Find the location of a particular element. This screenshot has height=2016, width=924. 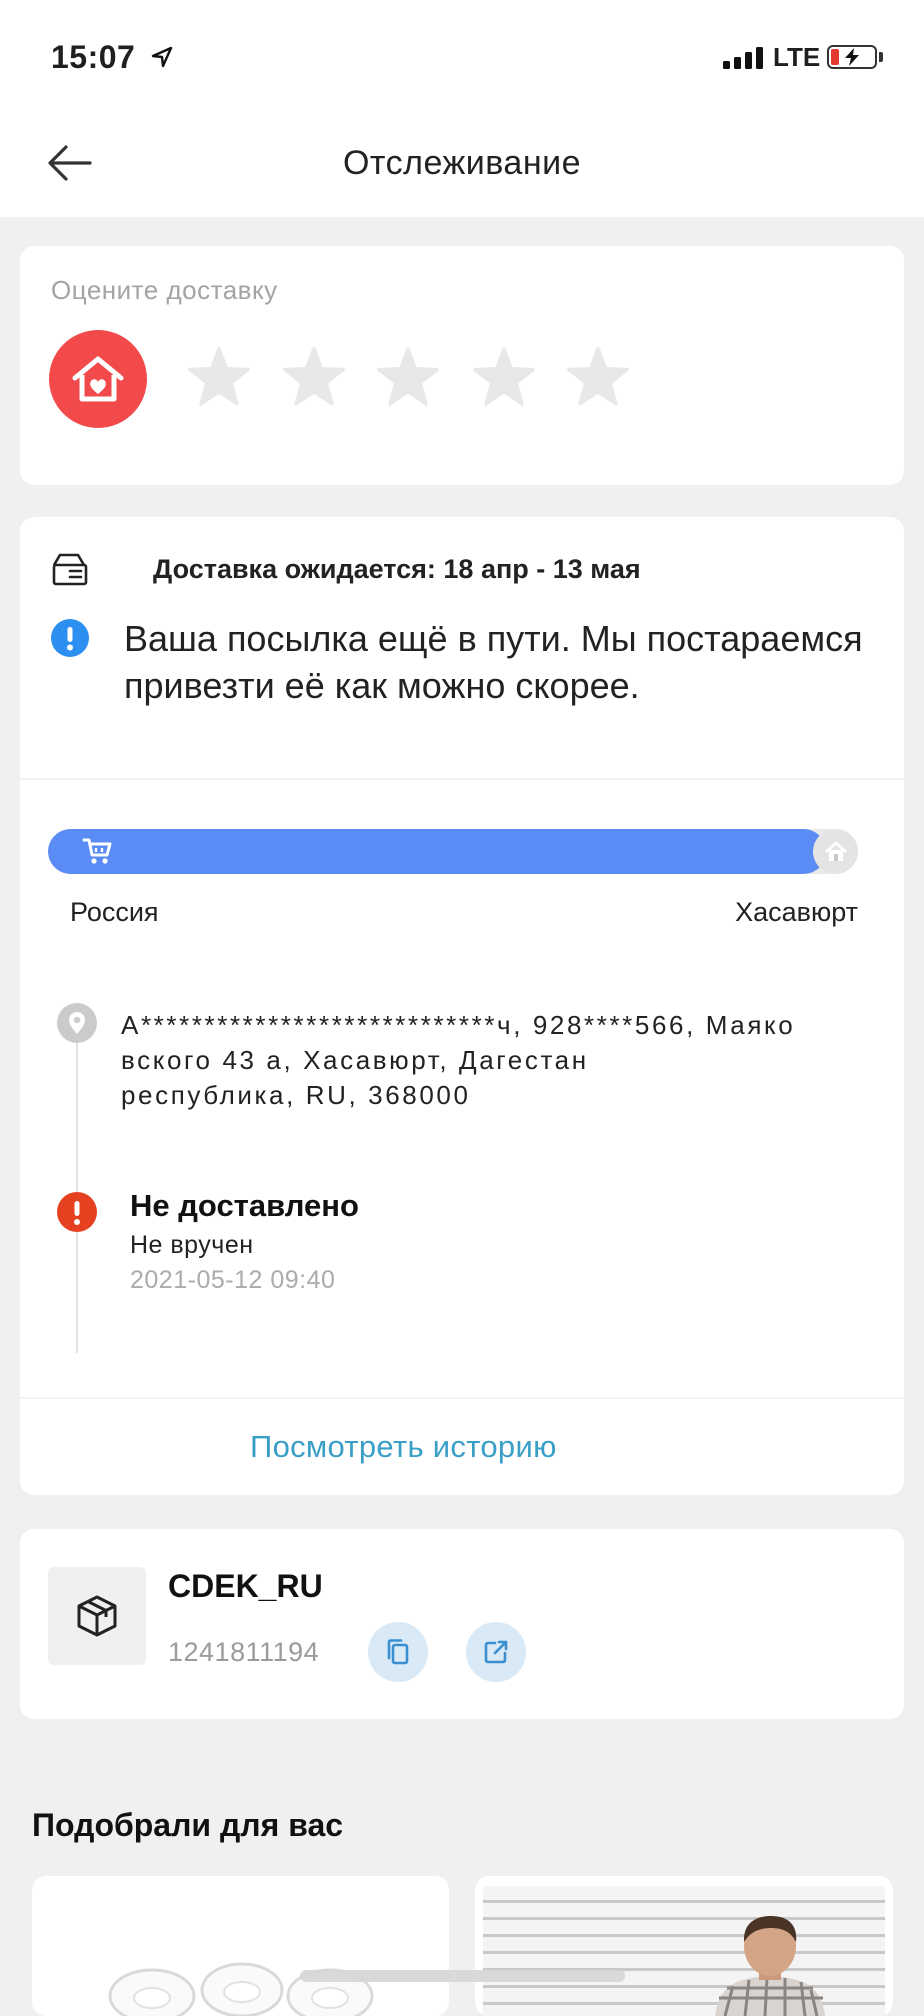

external-link-icon is located at coordinates (496, 1652).